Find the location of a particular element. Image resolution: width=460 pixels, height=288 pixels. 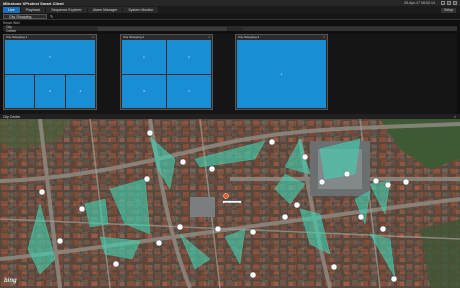

view-selector: City Shopping is located at coordinates (25, 16).